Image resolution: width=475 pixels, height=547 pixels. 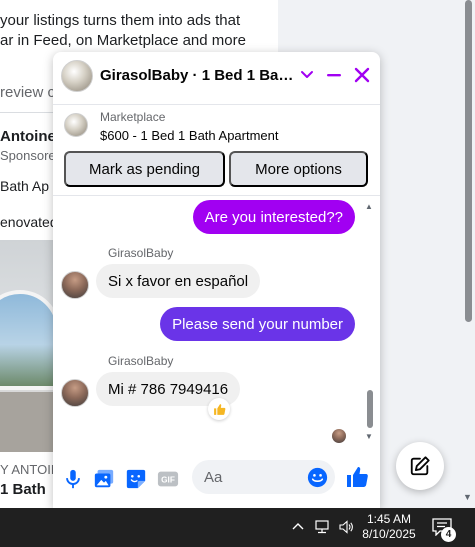 What do you see at coordinates (104, 479) in the screenshot?
I see `photo-icon` at bounding box center [104, 479].